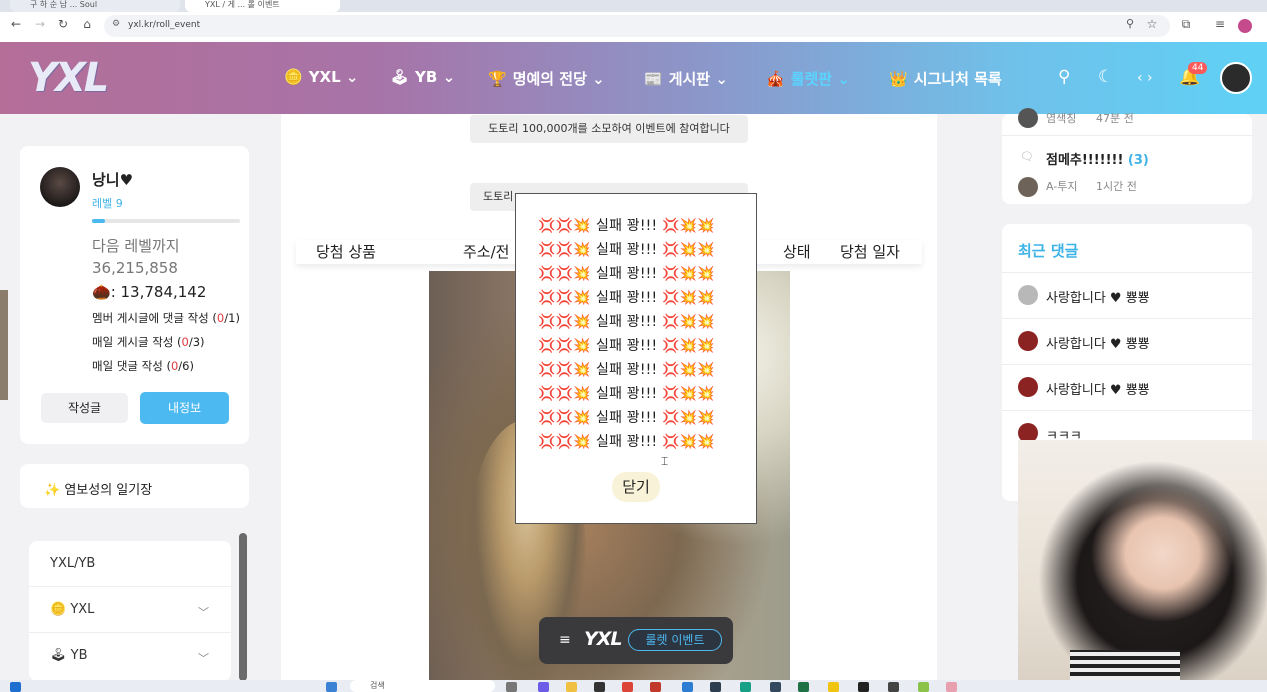 The height and width of the screenshot is (692, 1267). Describe the element at coordinates (1145, 78) in the screenshot. I see `code-icon: ‹ ›` at that location.